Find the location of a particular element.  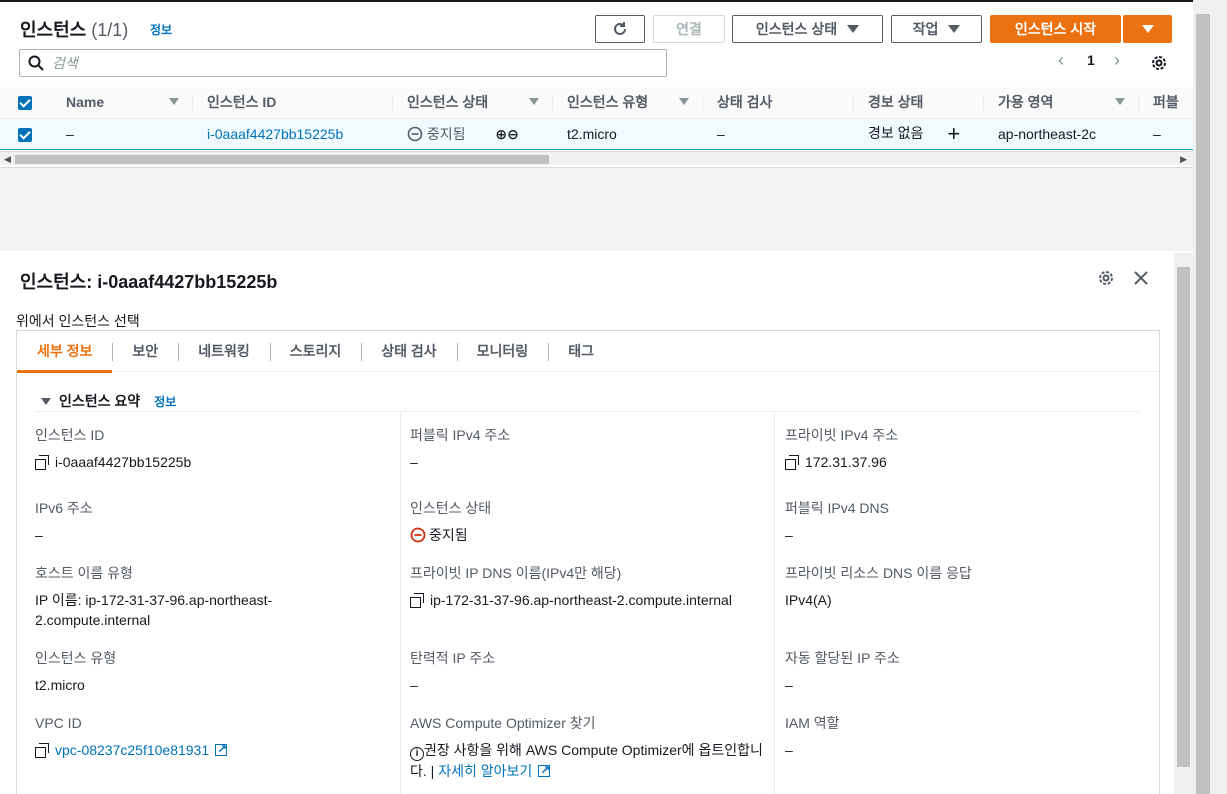

search-field is located at coordinates (343, 63).